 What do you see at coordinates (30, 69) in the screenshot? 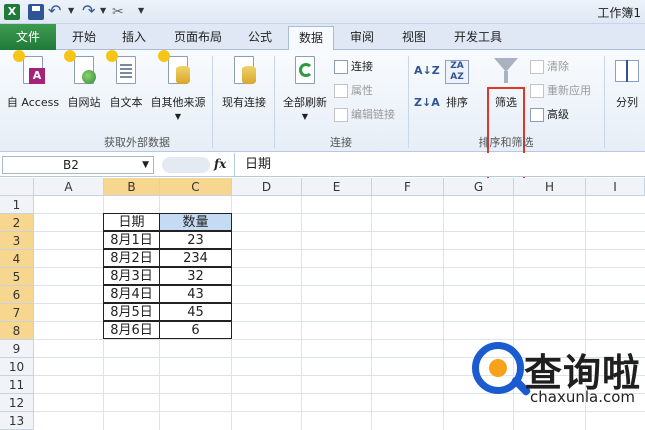
I see `access-icon: A` at bounding box center [30, 69].